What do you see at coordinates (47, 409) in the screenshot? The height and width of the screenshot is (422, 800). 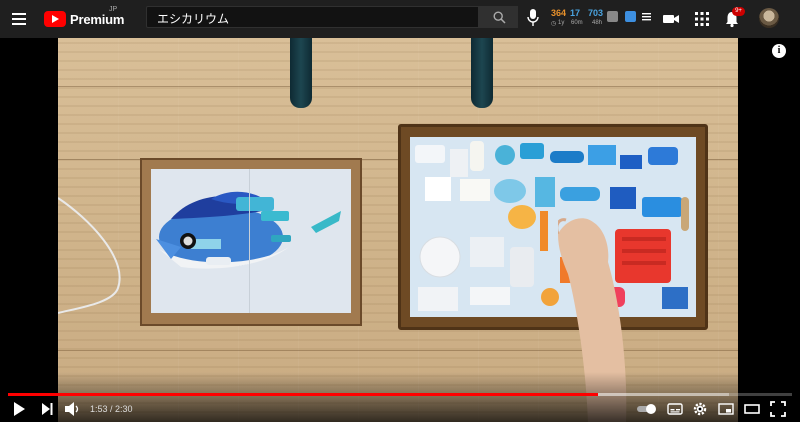 I see `next-video-icon` at bounding box center [47, 409].